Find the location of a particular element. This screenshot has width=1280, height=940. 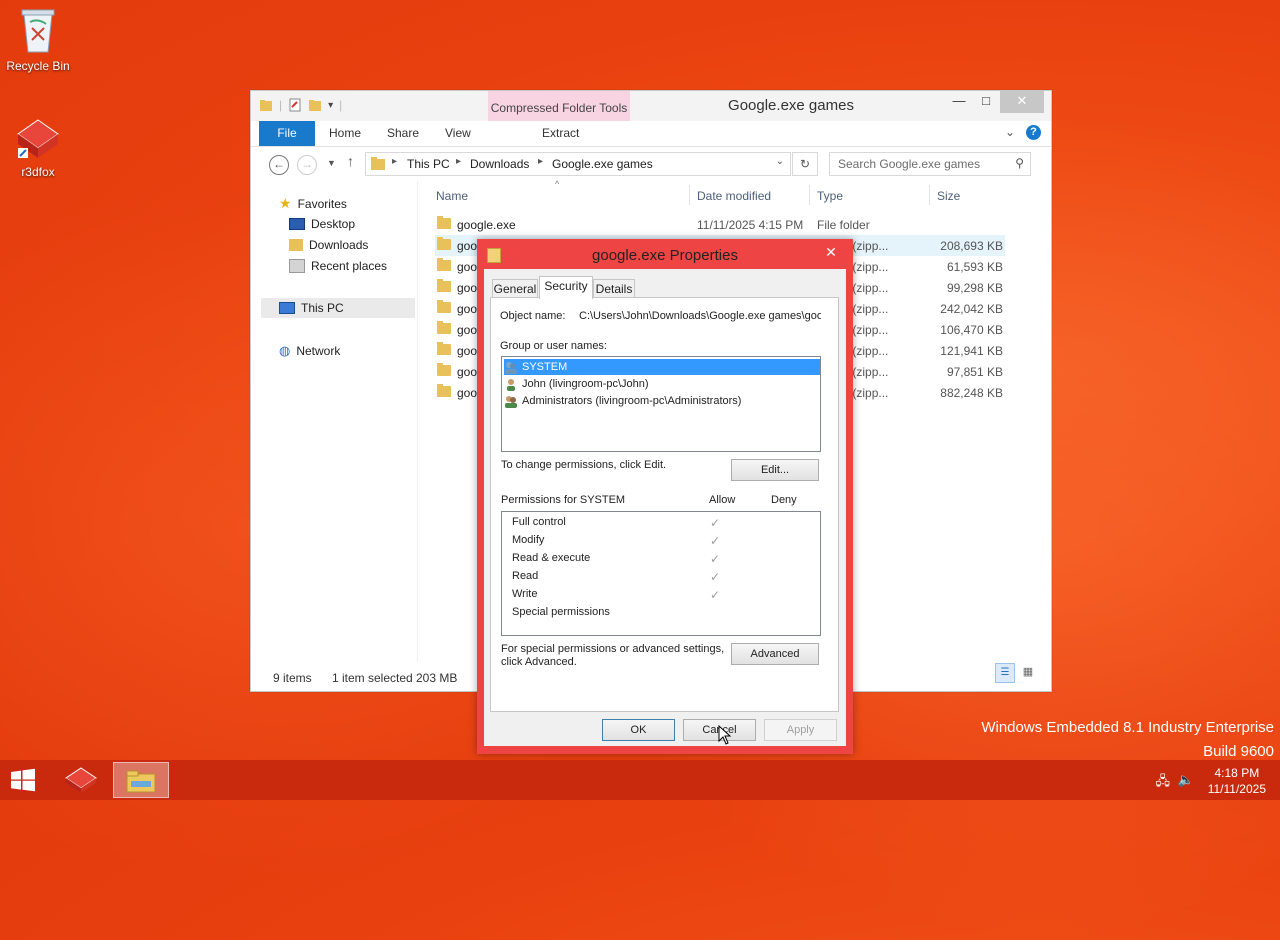

column-header-type: Type is located at coordinates (830, 196).